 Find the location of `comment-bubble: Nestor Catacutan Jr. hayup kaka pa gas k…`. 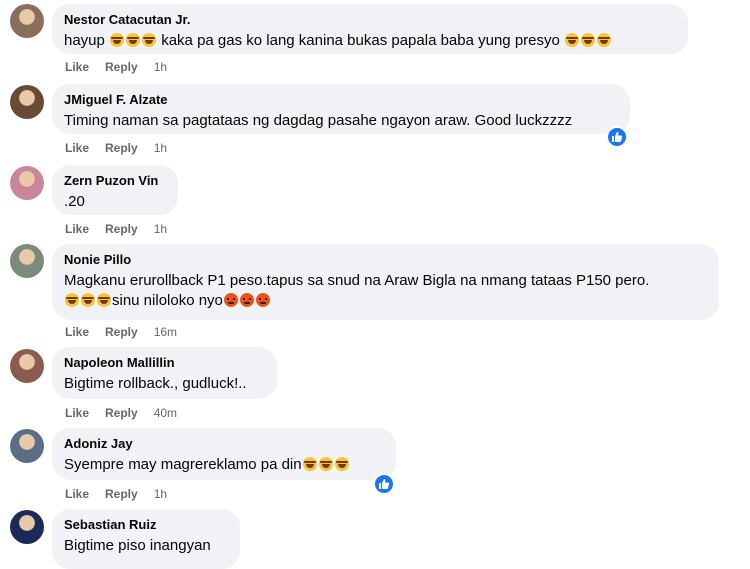

comment-bubble: Nestor Catacutan Jr. hayup kaka pa gas k… is located at coordinates (370, 29).